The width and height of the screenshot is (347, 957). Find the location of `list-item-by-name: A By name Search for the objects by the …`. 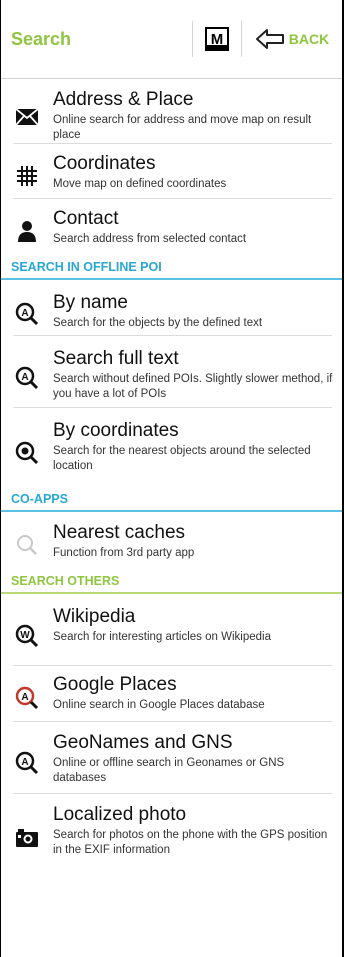

list-item-by-name: A By name Search for the objects by the … is located at coordinates (171, 308).